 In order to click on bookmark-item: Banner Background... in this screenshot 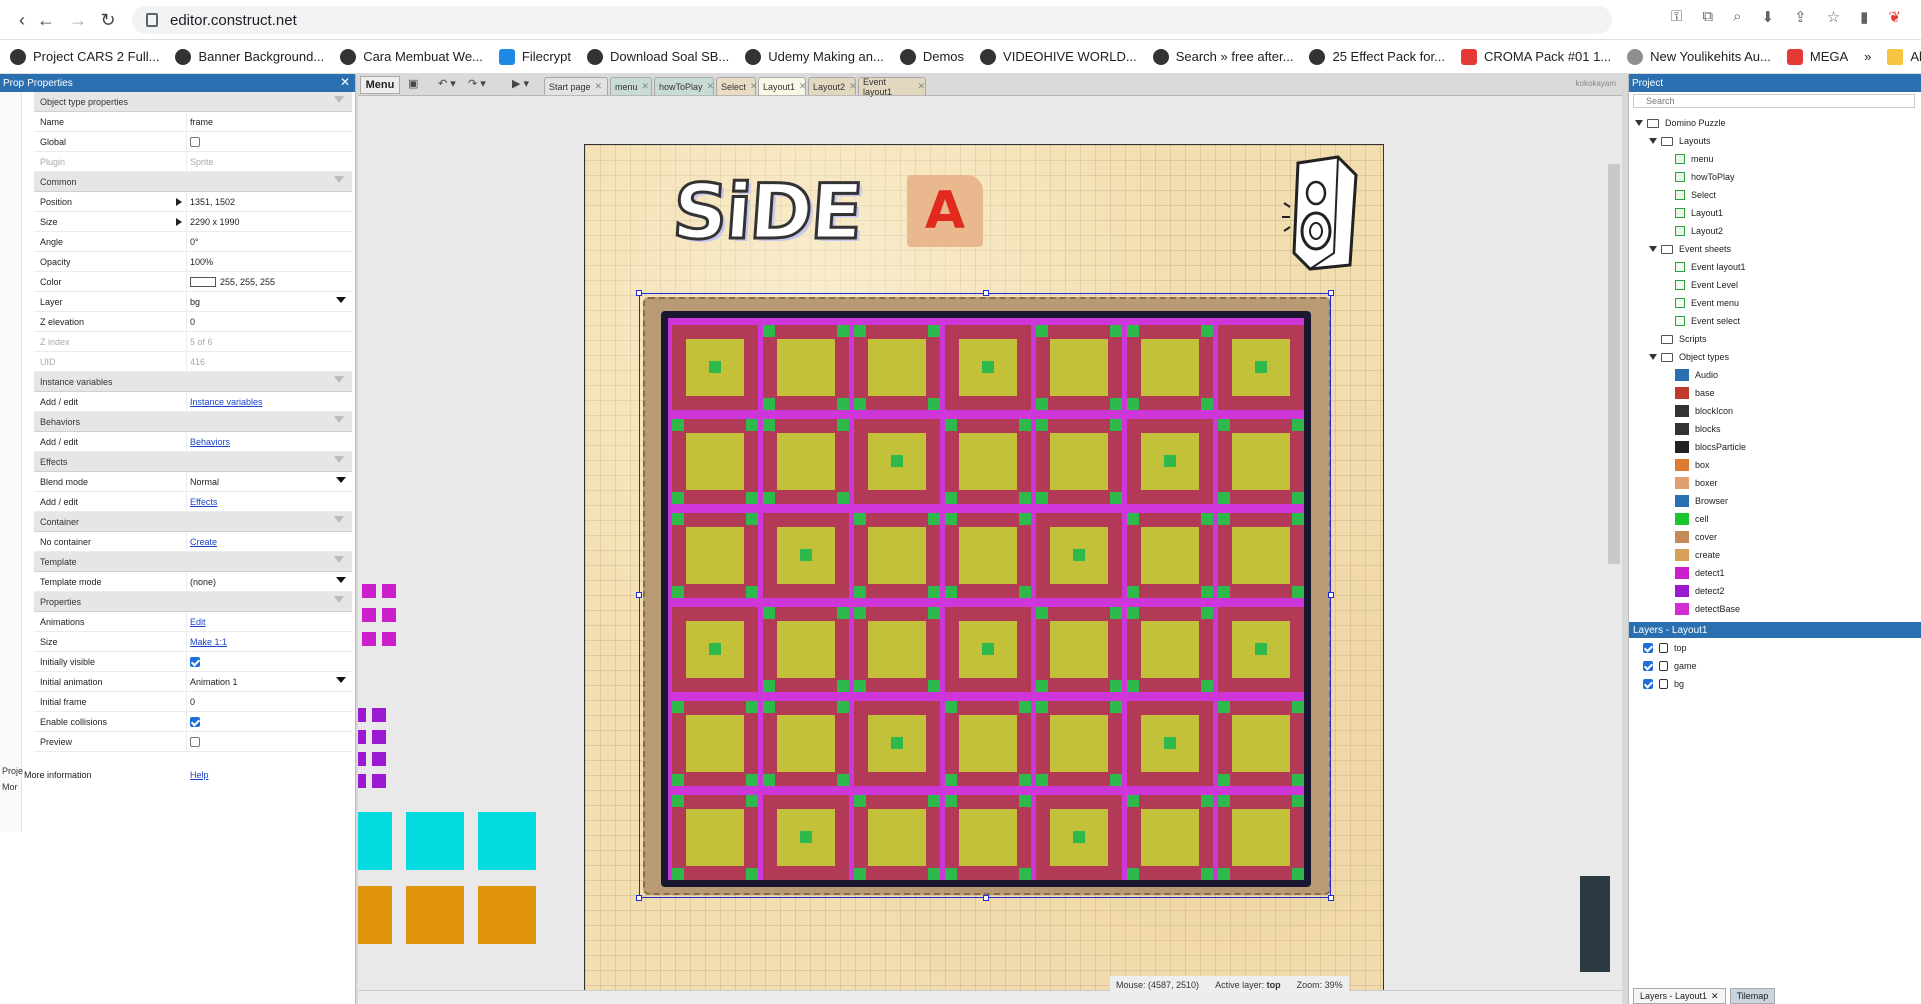, I will do `click(249, 56)`.